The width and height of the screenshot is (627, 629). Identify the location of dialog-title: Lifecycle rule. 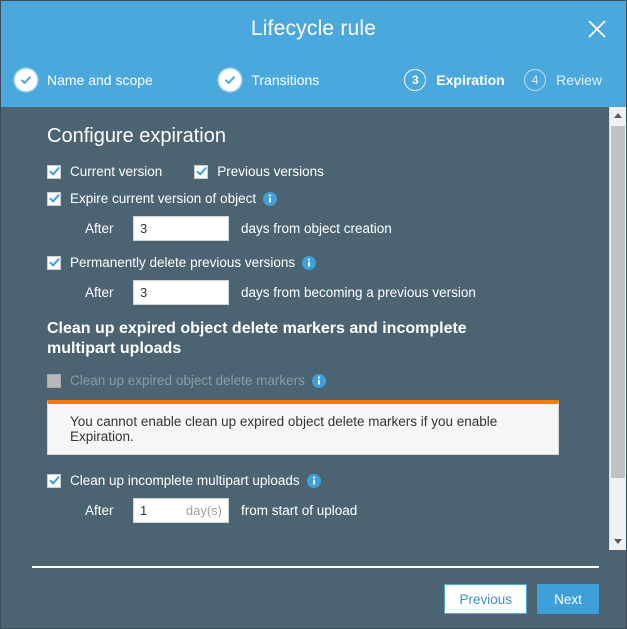
(313, 28).